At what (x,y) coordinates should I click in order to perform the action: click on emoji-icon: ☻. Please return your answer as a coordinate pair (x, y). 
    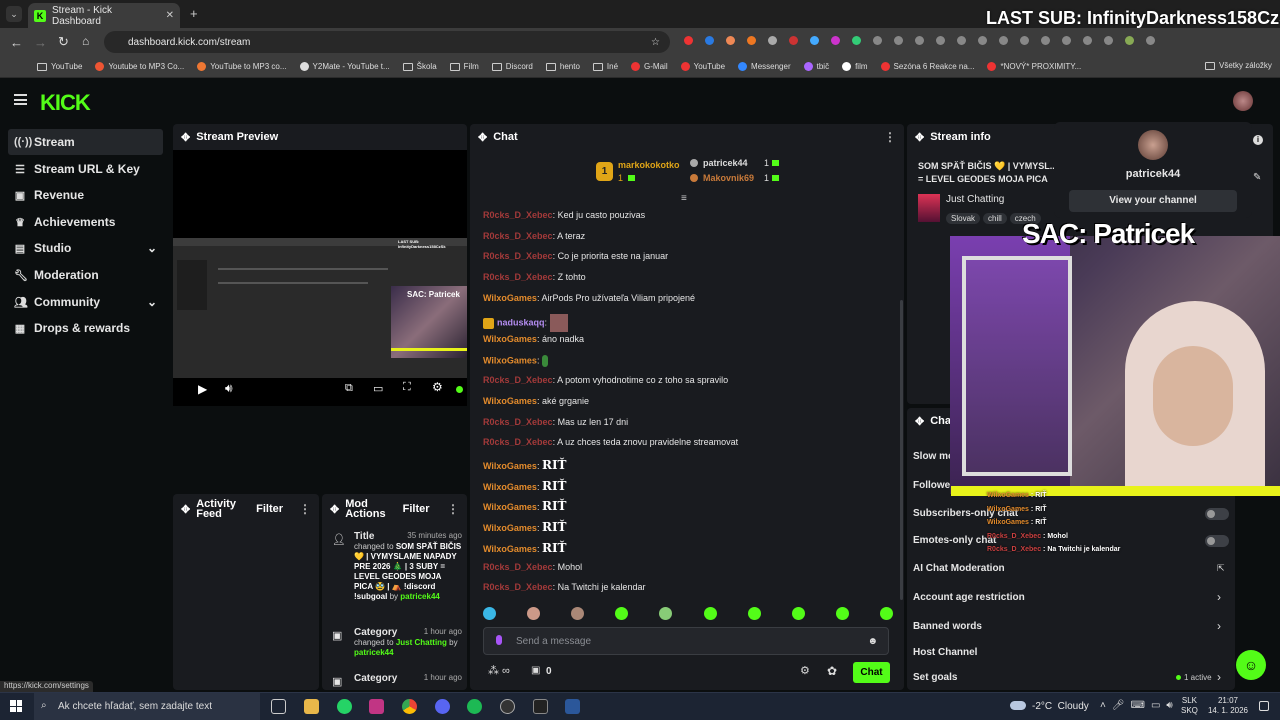
    Looking at the image, I should click on (872, 641).